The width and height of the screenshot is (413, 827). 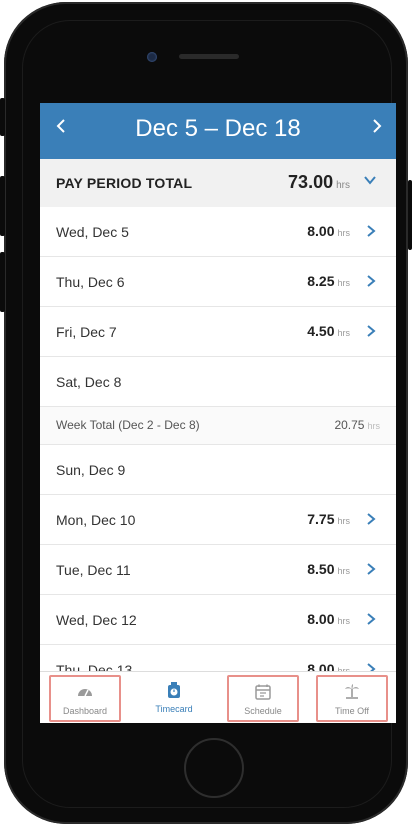 What do you see at coordinates (86, 332) in the screenshot?
I see `day-date: Fri, Dec 7` at bounding box center [86, 332].